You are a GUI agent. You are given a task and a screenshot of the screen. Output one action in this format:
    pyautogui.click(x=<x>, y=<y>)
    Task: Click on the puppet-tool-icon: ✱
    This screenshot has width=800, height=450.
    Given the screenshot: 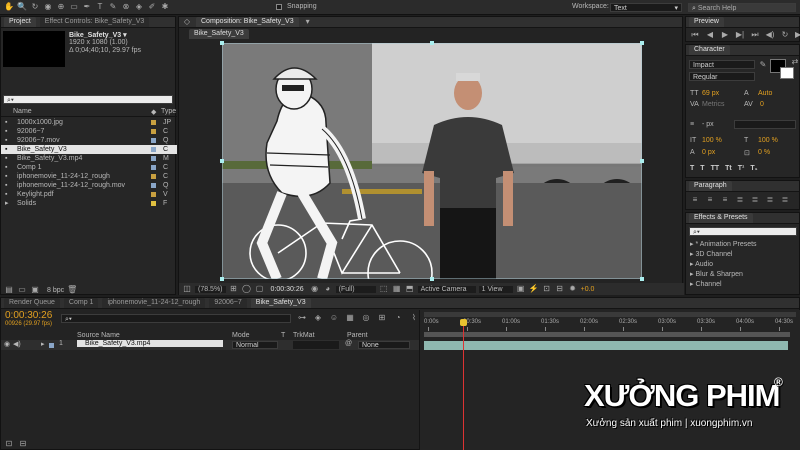 What is the action you would take?
    pyautogui.click(x=165, y=7)
    